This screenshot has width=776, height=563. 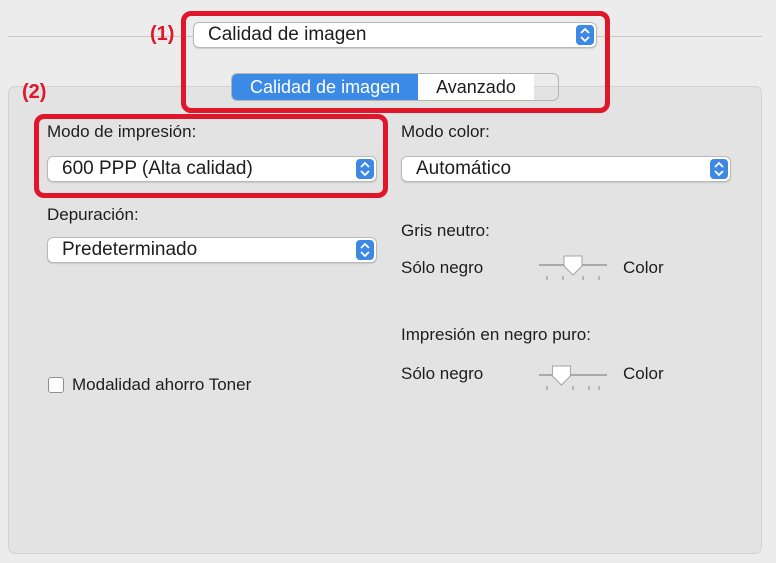 What do you see at coordinates (157, 168) in the screenshot?
I see `print-mode-value: 600 PPP (Alta calidad)` at bounding box center [157, 168].